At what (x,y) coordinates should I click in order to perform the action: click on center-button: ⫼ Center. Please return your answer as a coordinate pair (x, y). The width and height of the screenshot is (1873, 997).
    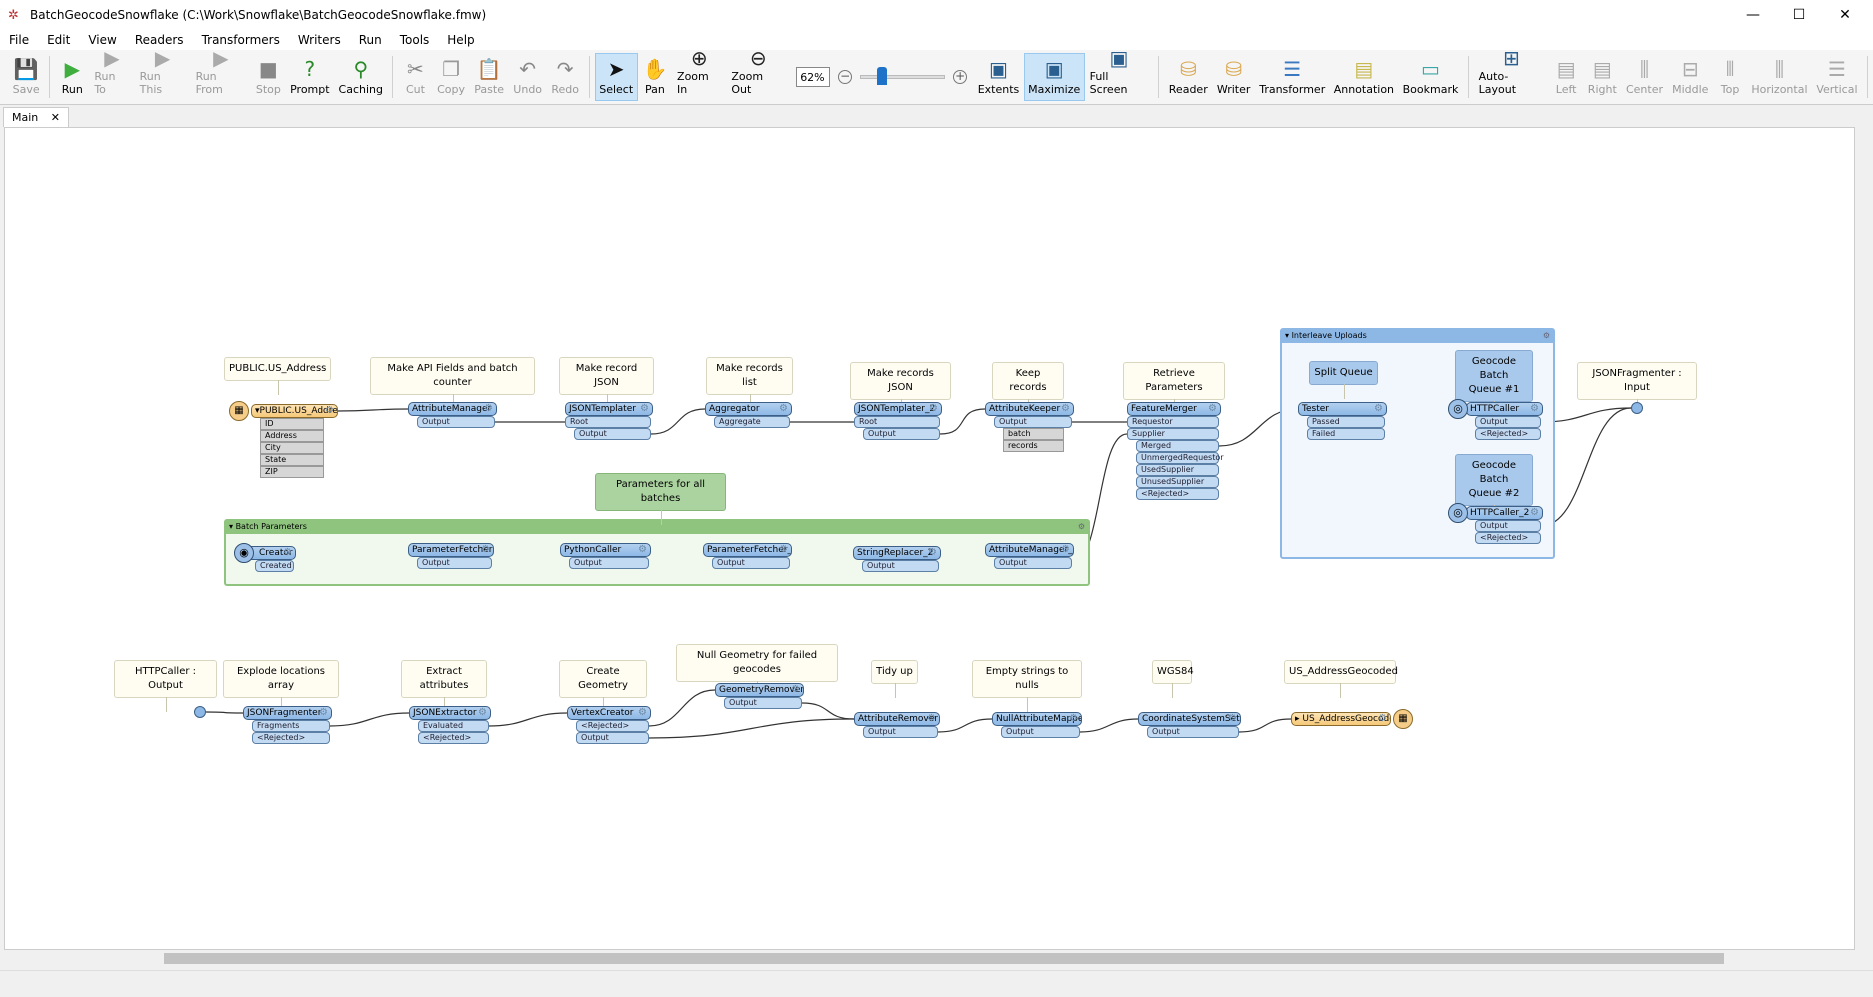
    Looking at the image, I should click on (1644, 77).